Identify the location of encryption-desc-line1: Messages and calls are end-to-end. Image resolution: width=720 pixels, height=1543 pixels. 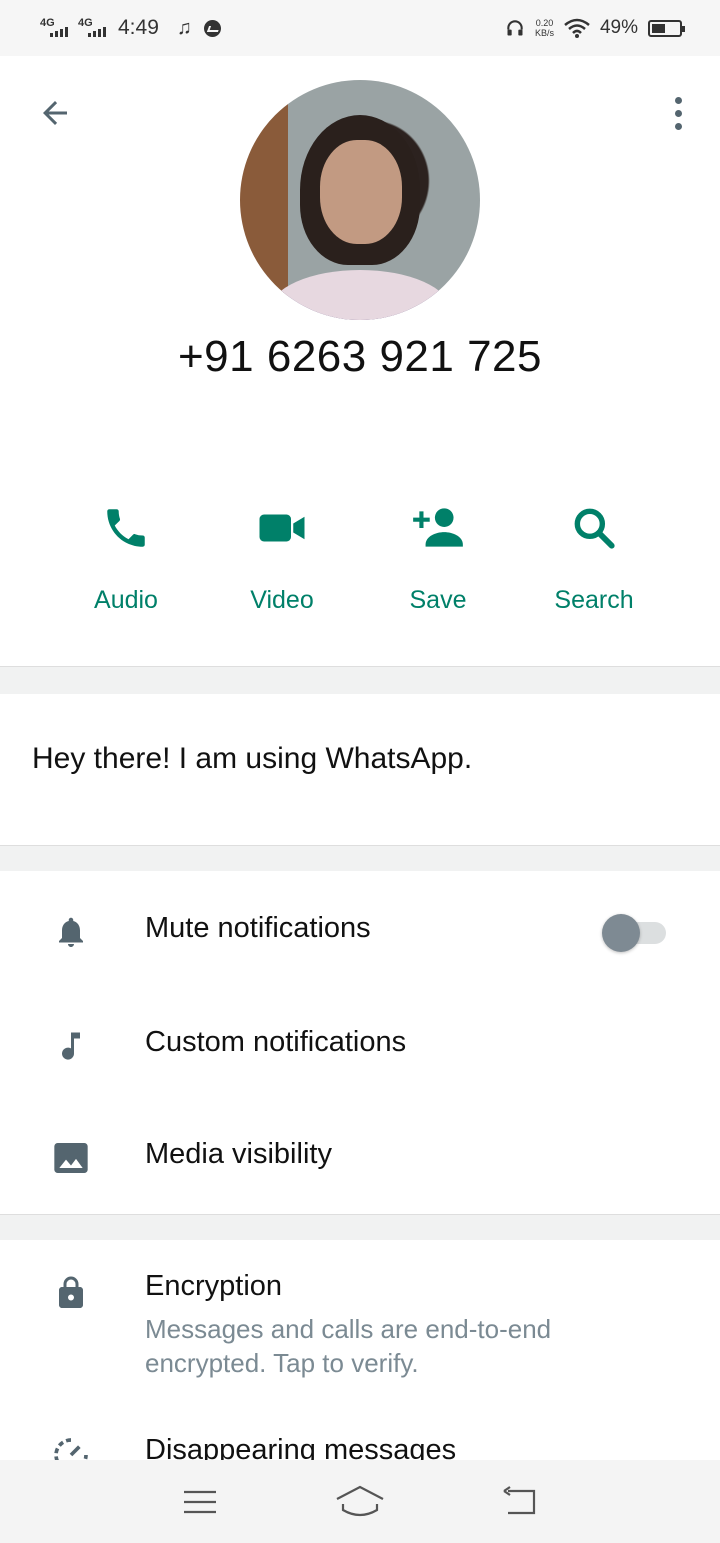
(348, 1329).